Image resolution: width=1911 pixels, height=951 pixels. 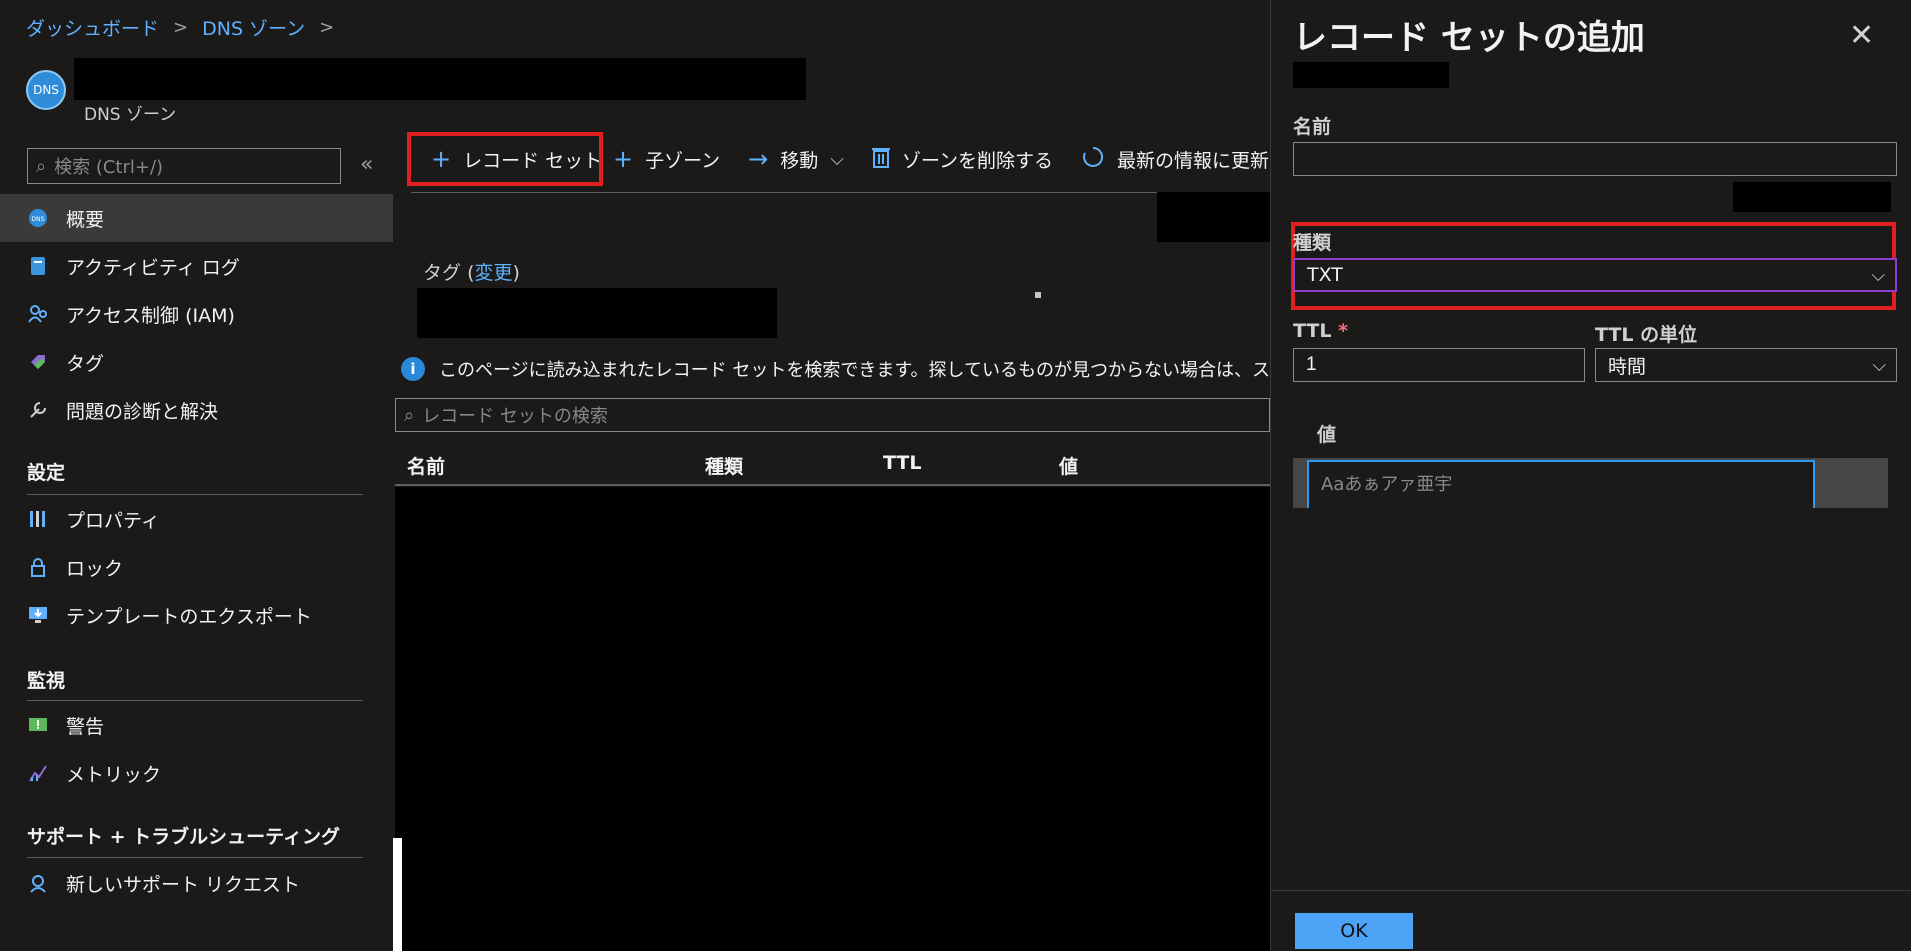 What do you see at coordinates (46, 473) in the screenshot?
I see `section-title-settings: 設定` at bounding box center [46, 473].